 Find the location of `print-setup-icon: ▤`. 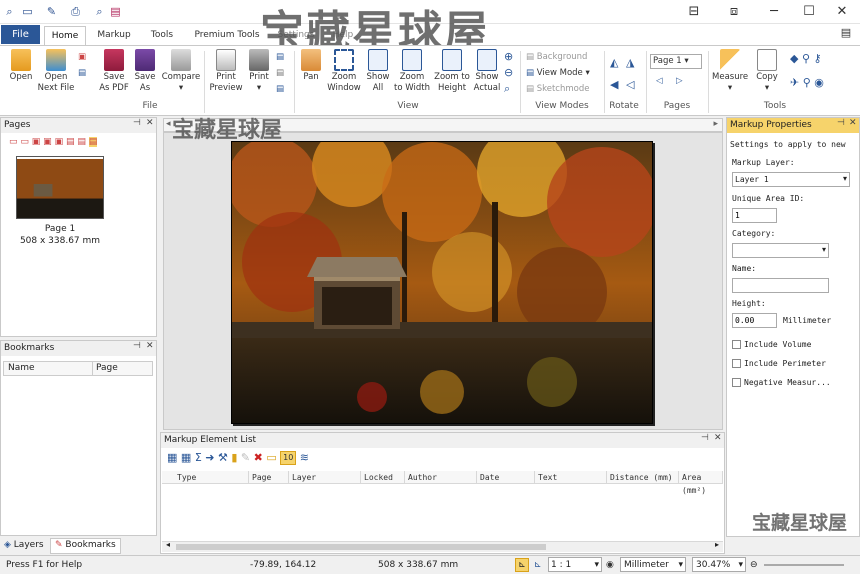

print-setup-icon: ▤ is located at coordinates (280, 57).